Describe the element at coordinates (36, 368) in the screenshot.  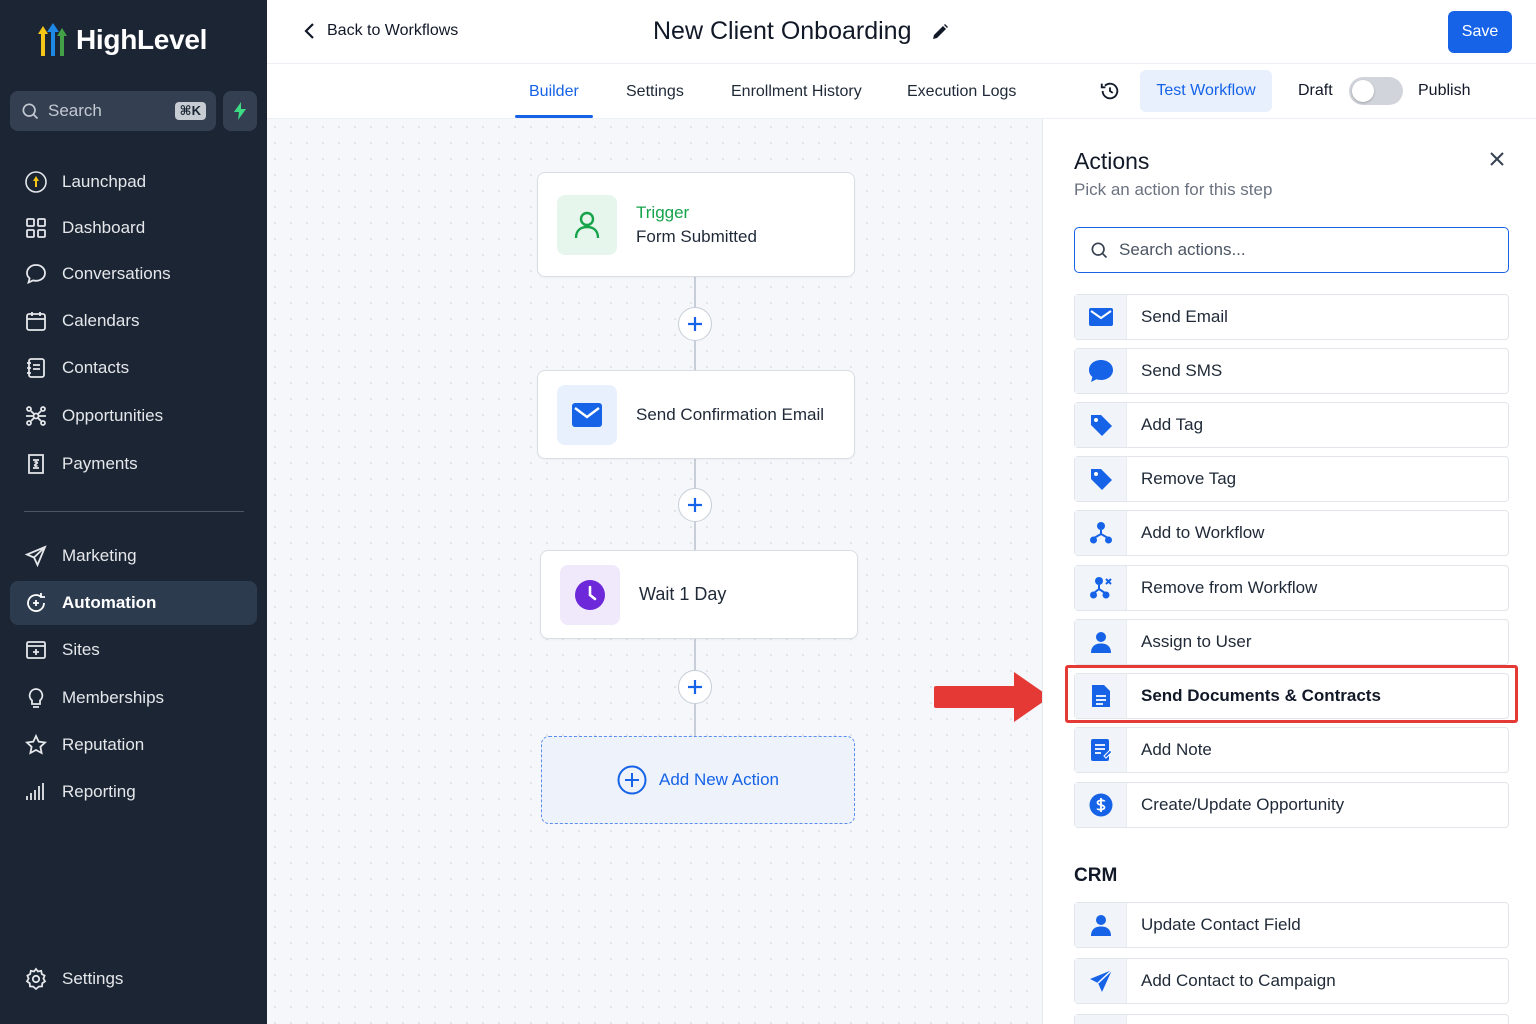
I see `contacts-icon` at that location.